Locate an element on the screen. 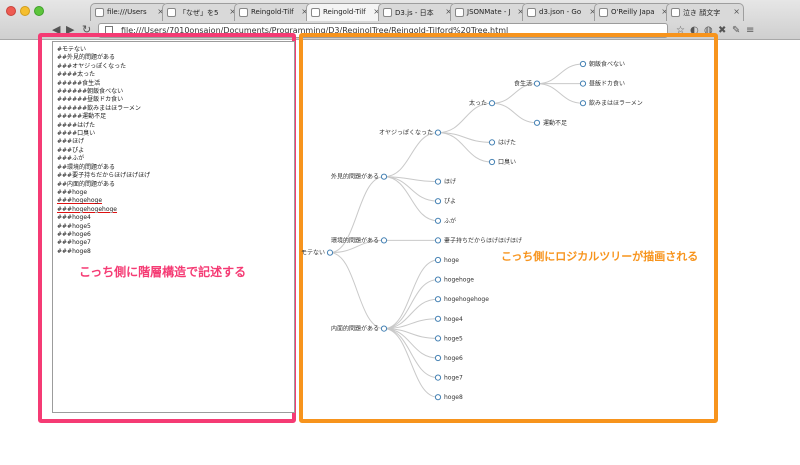 This screenshot has height=465, width=800. tree-node: hogehoge is located at coordinates (454, 280).